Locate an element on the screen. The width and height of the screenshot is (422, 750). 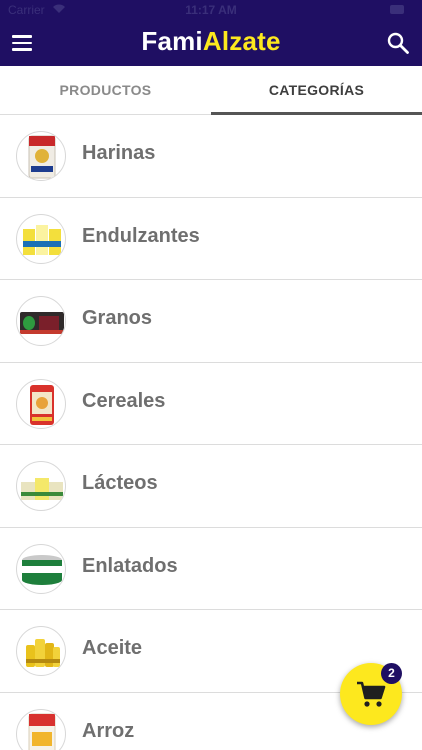
search-icon is located at coordinates (398, 43).